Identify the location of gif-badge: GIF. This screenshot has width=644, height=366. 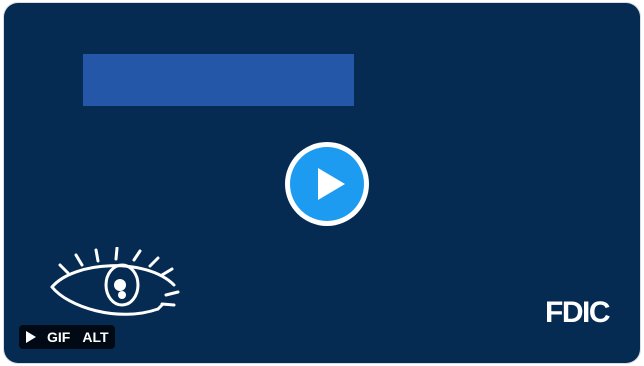
(59, 337).